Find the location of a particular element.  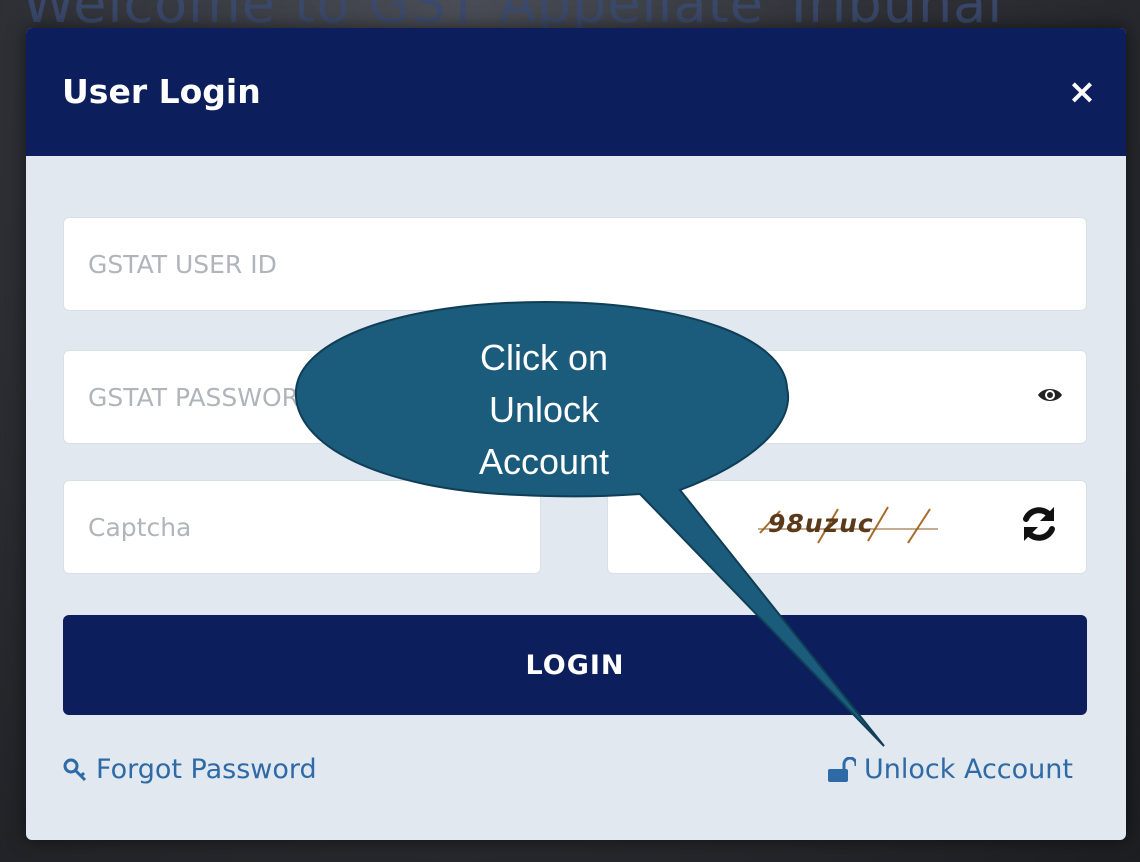

key-icon is located at coordinates (75, 769).